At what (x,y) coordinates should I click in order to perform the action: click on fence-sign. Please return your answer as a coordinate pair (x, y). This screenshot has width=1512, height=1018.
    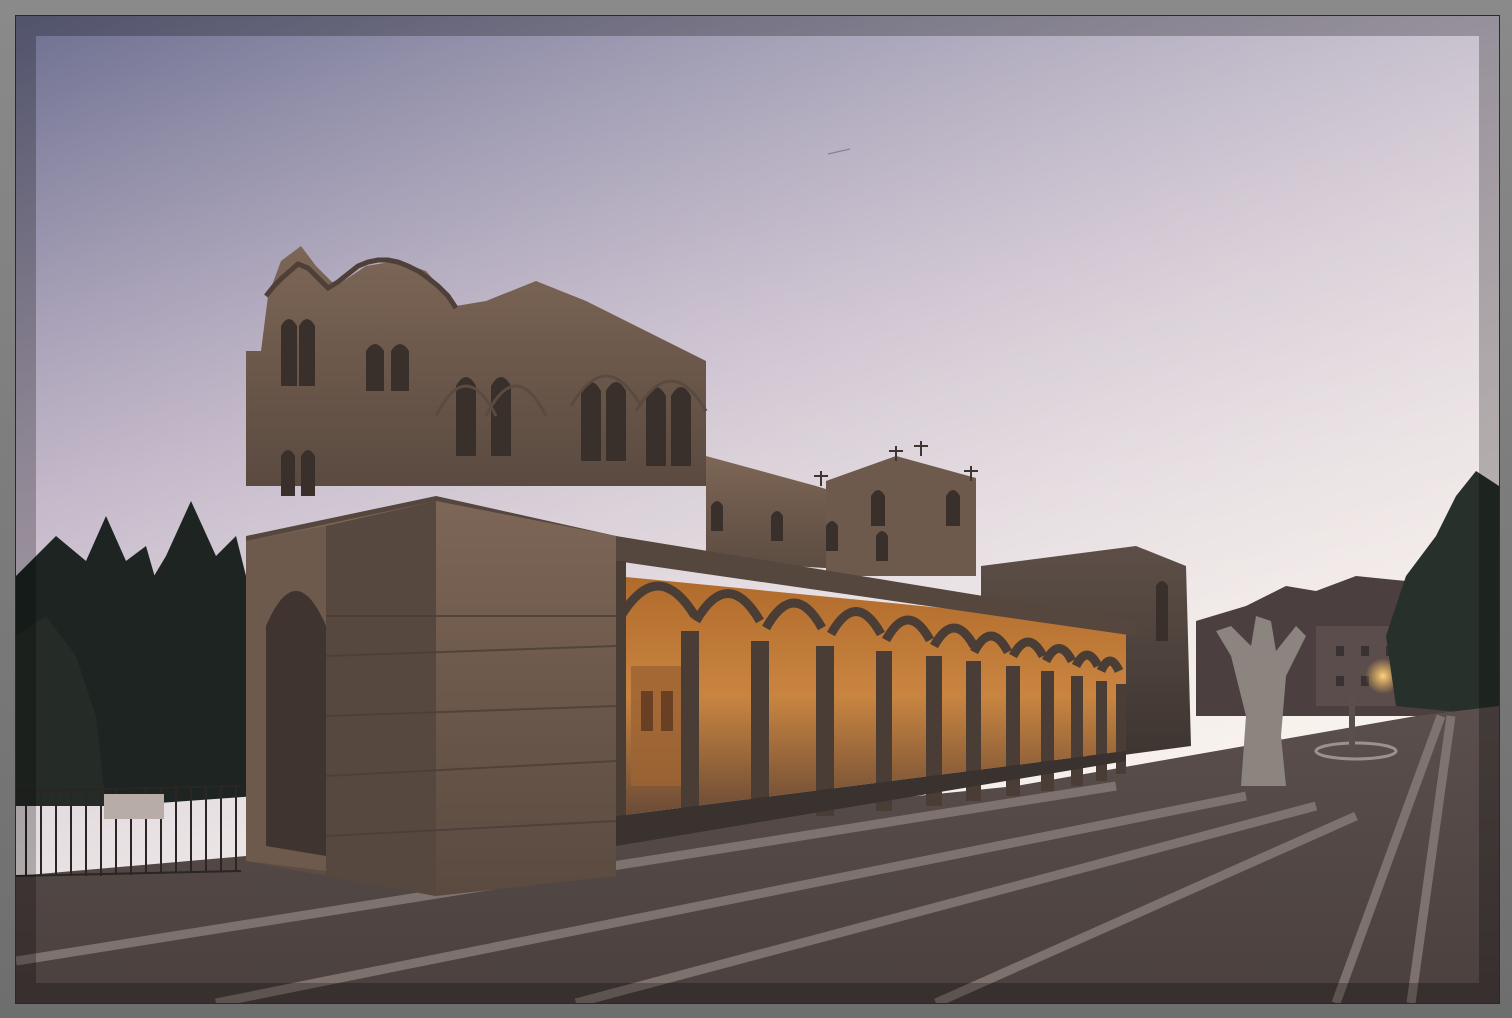
    Looking at the image, I should click on (134, 806).